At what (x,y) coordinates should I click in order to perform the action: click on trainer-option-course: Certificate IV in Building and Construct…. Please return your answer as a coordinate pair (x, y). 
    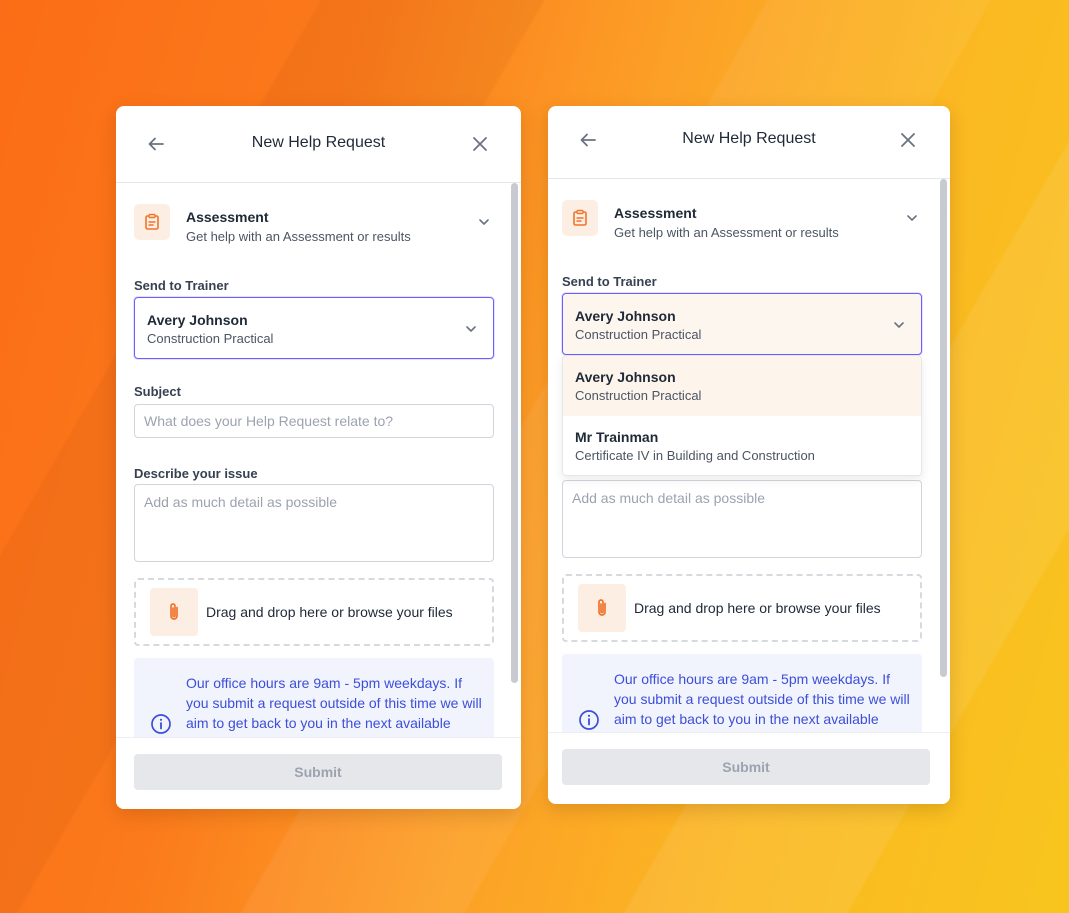
    Looking at the image, I should click on (695, 455).